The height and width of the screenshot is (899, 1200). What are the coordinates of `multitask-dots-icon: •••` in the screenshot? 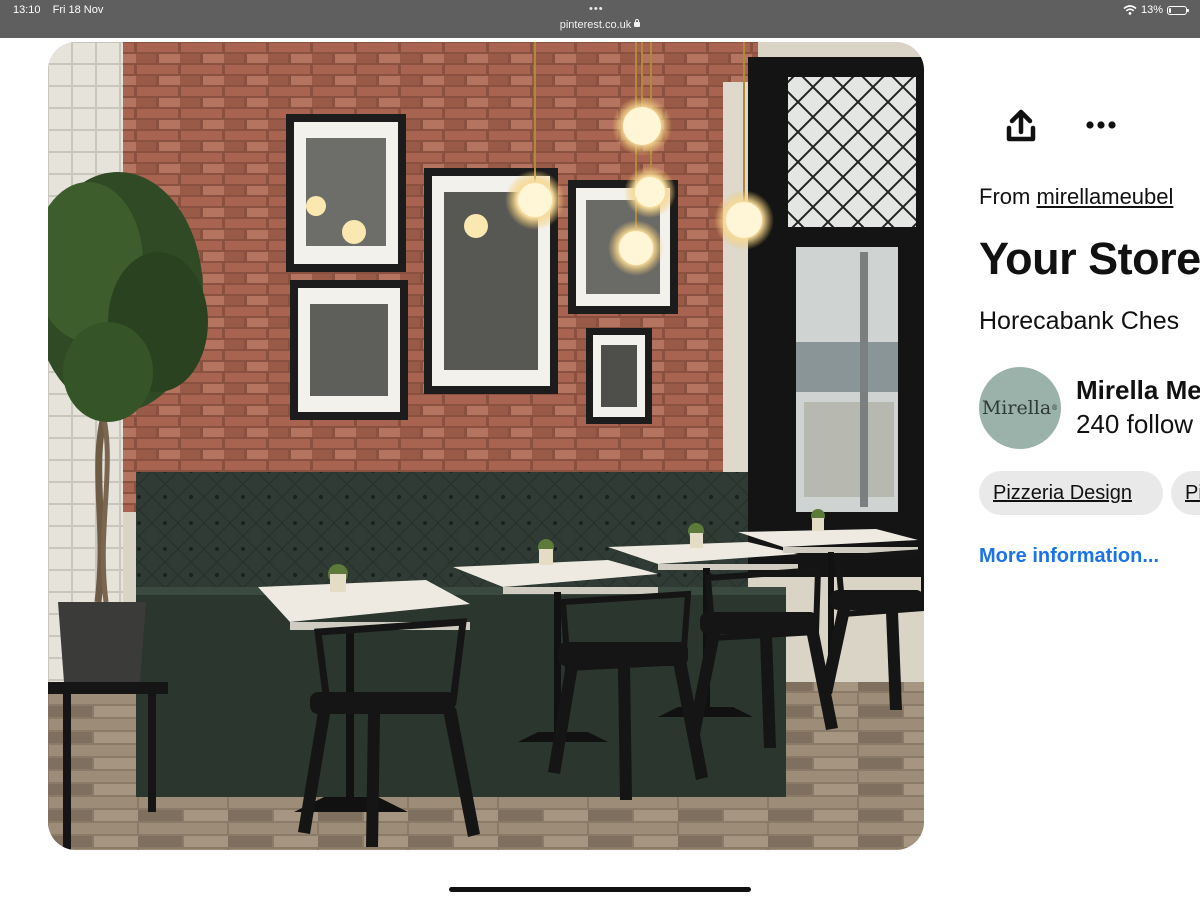 It's located at (596, 9).